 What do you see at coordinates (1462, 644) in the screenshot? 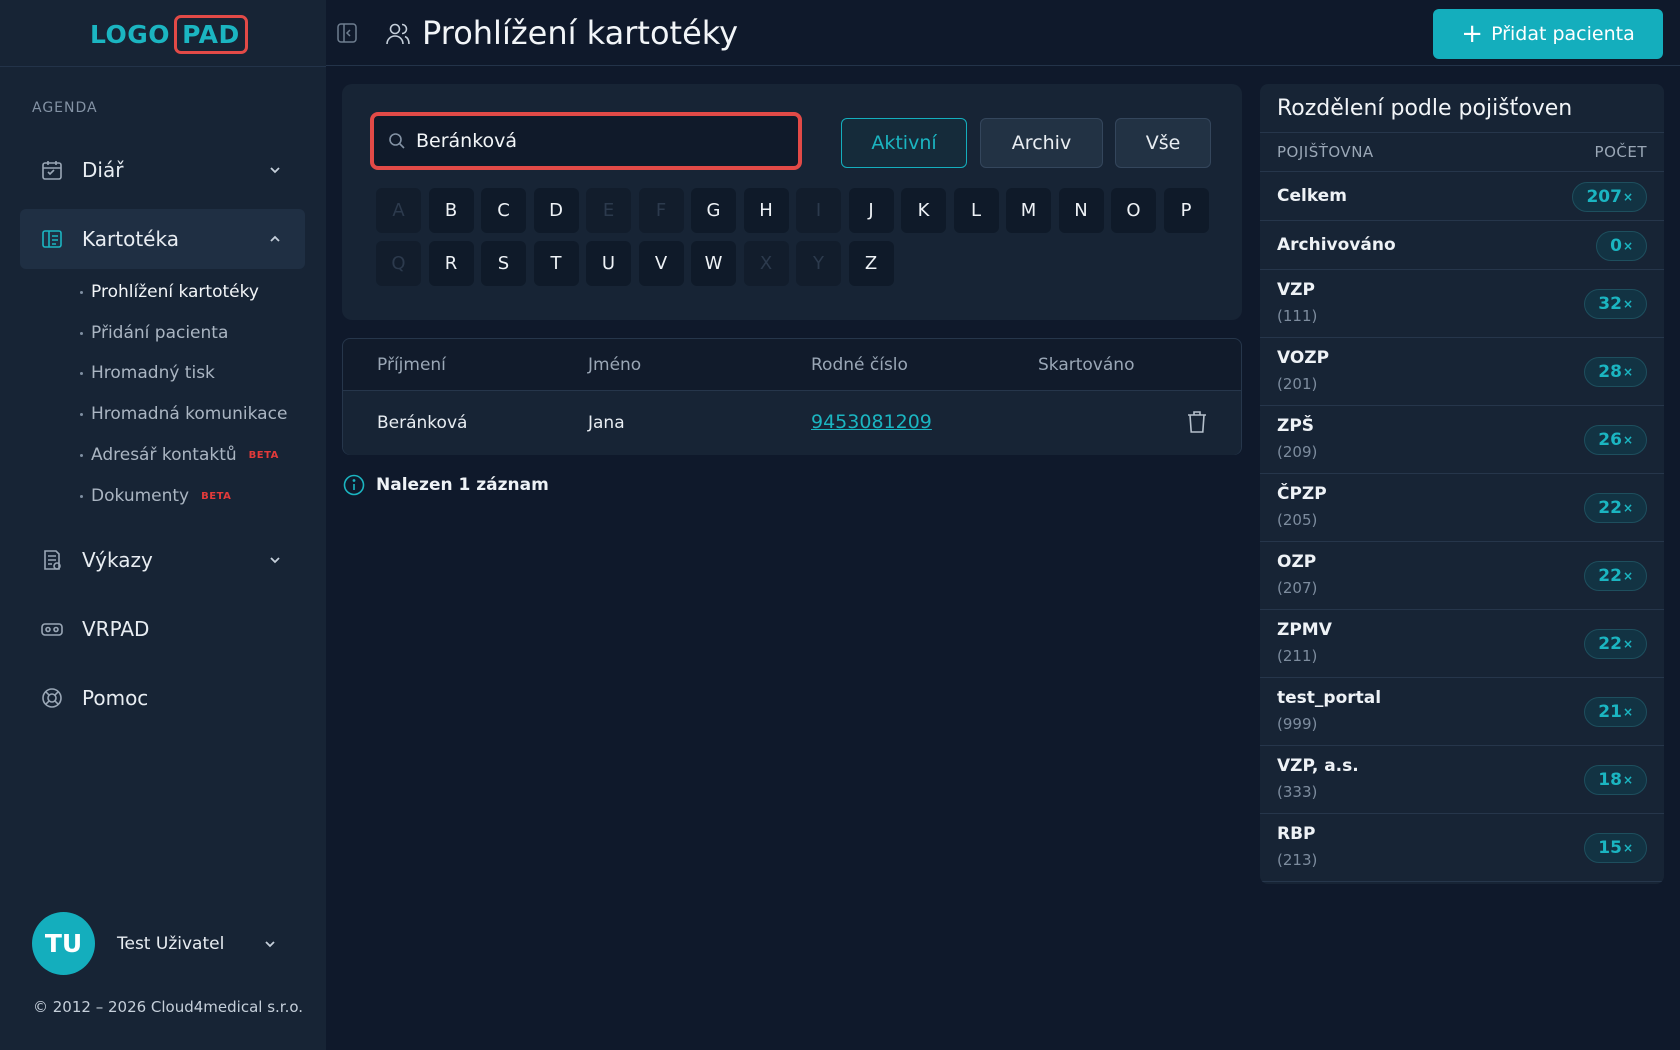
I see `insurance-row: ZPMV (211) 22 ×` at bounding box center [1462, 644].